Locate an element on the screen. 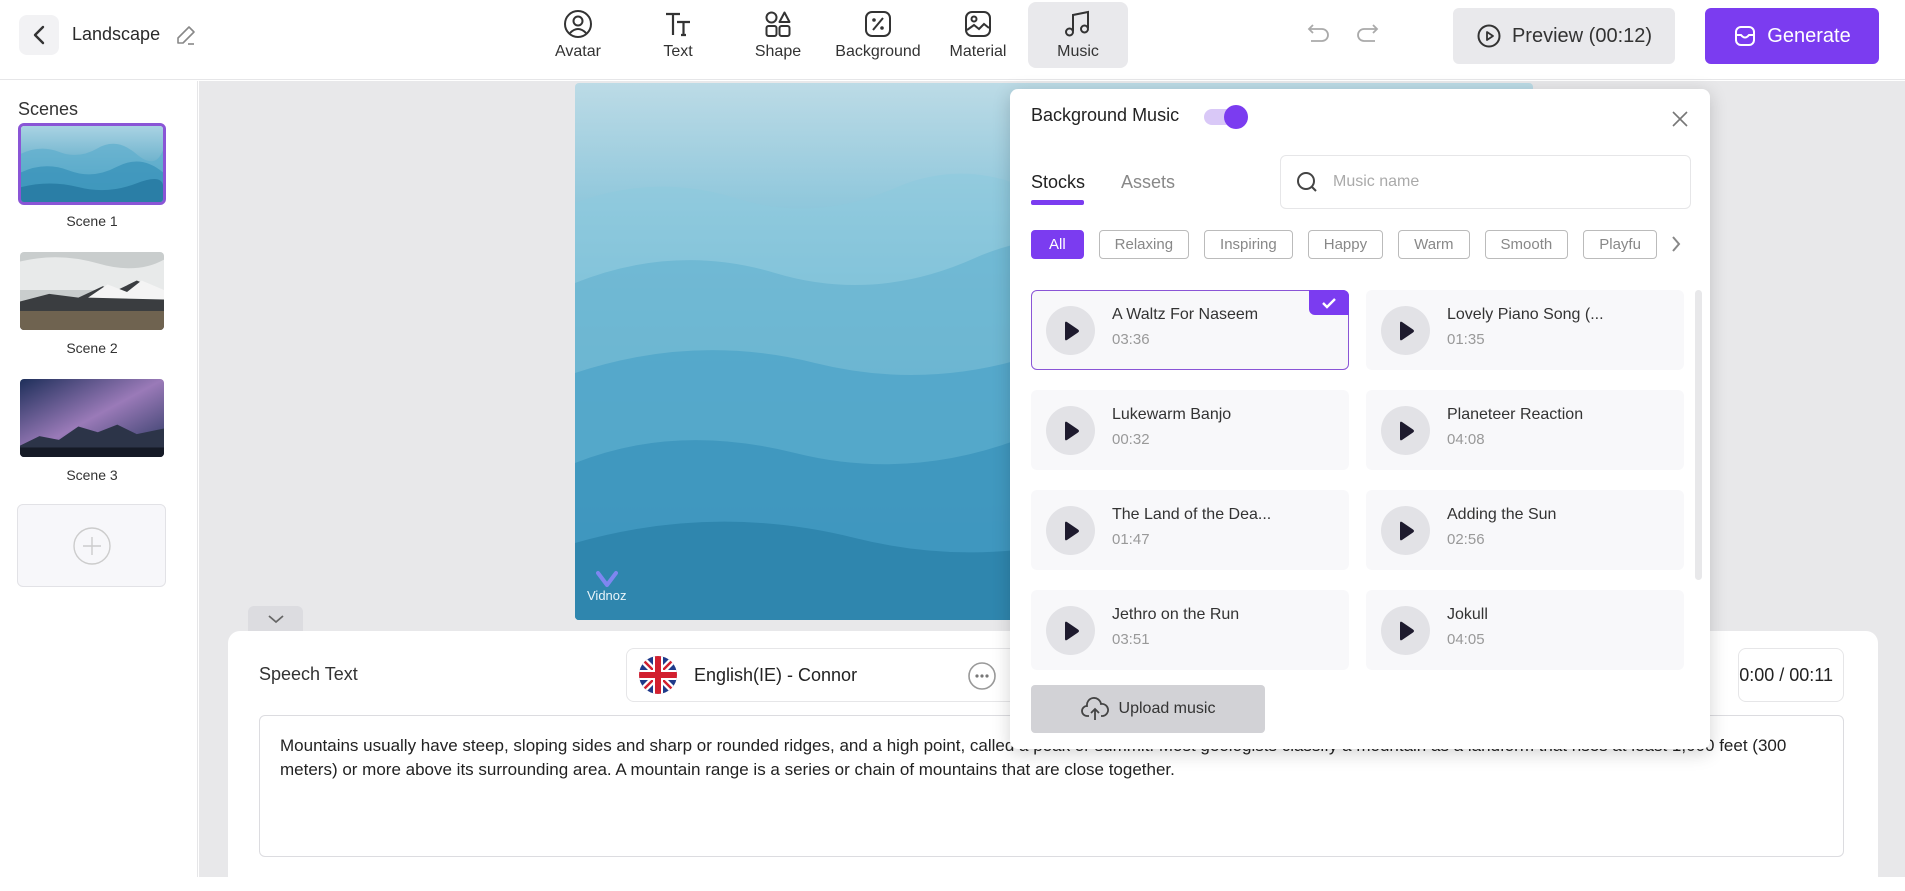 This screenshot has width=1905, height=891. track-duration: 01:35 is located at coordinates (1466, 339).